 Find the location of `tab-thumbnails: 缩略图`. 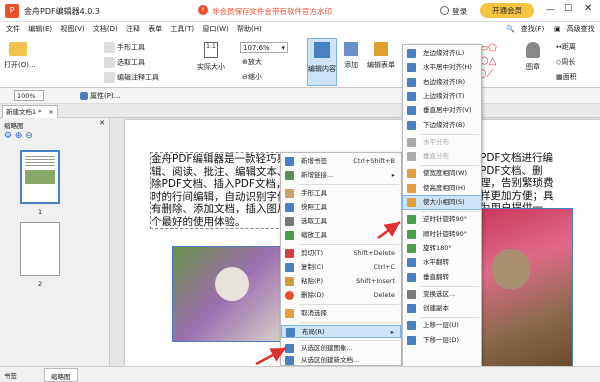

tab-thumbnails: 缩略图 is located at coordinates (61, 375).